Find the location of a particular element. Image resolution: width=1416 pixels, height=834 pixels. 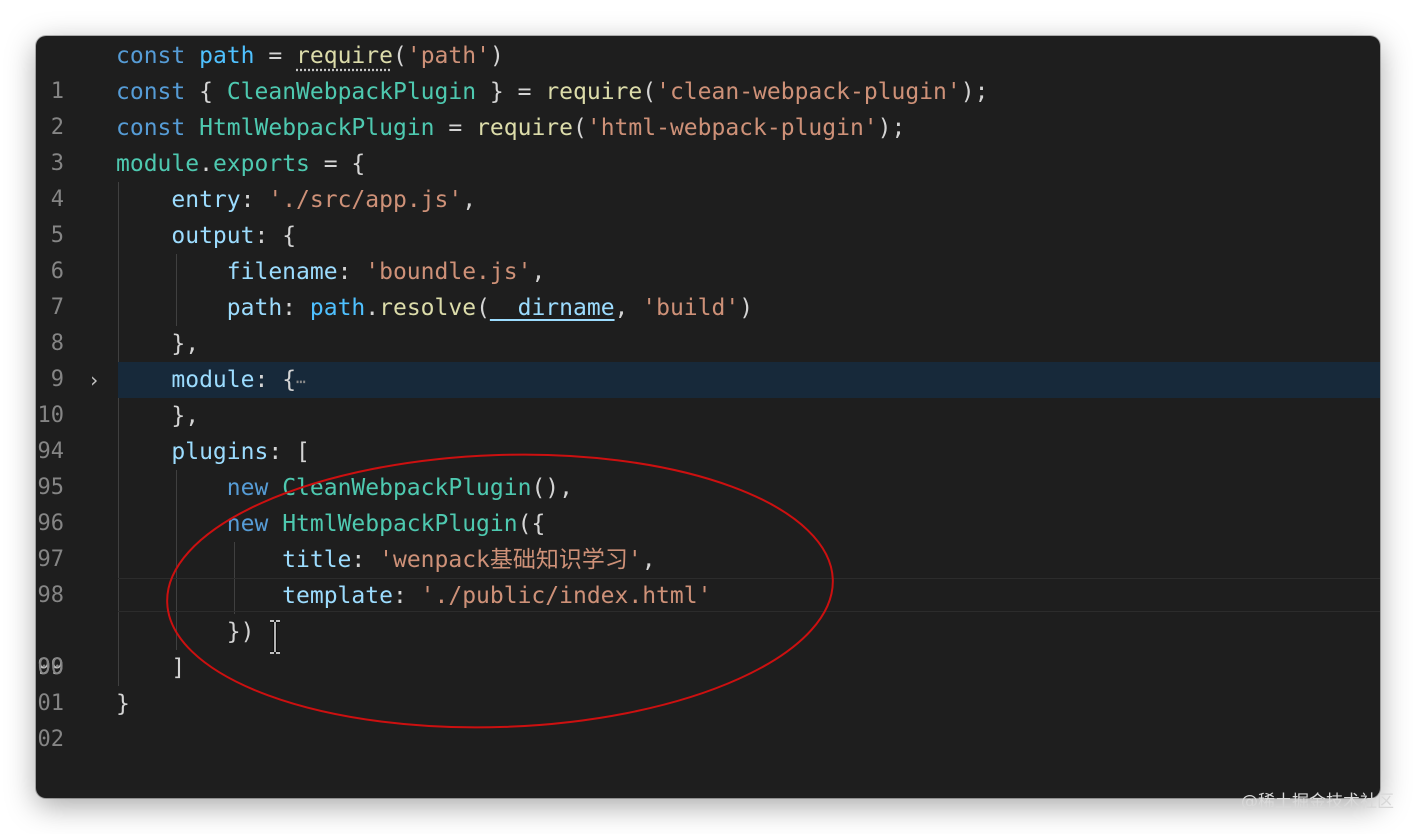

string-literal: 'boundle.js' is located at coordinates (448, 272).